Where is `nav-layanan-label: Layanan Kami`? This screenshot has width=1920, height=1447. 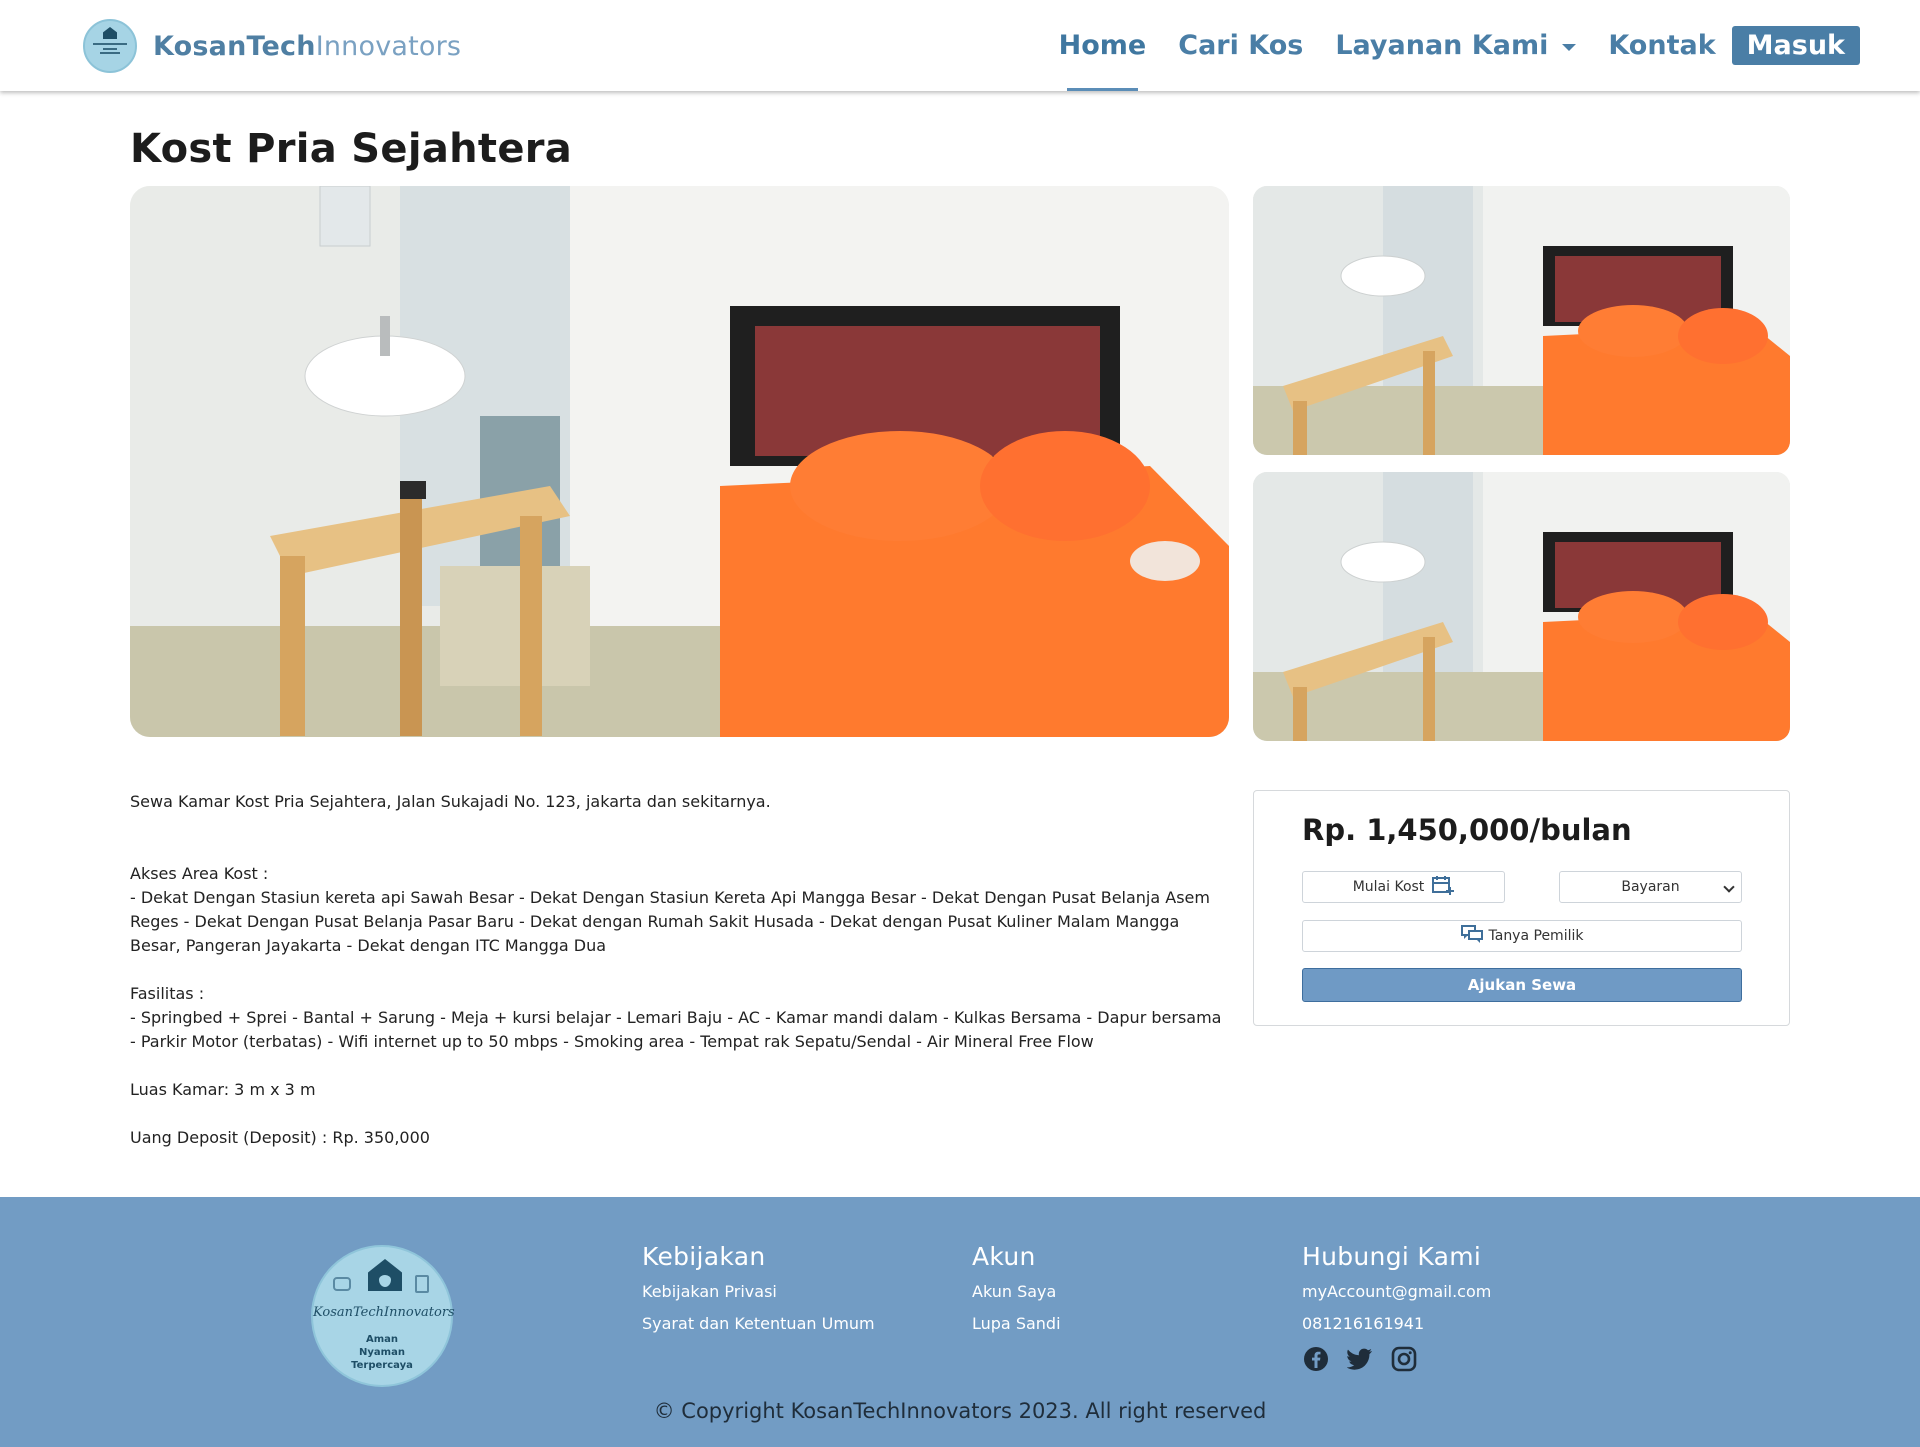 nav-layanan-label: Layanan Kami is located at coordinates (1442, 45).